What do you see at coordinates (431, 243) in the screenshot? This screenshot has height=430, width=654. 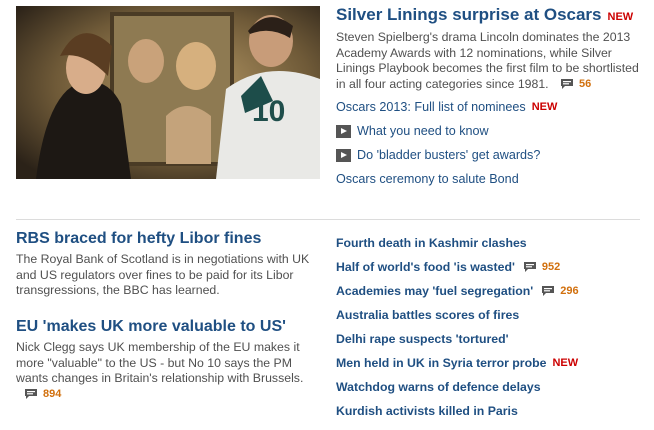 I see `headline-link: Fourth death in Kashmir clashes` at bounding box center [431, 243].